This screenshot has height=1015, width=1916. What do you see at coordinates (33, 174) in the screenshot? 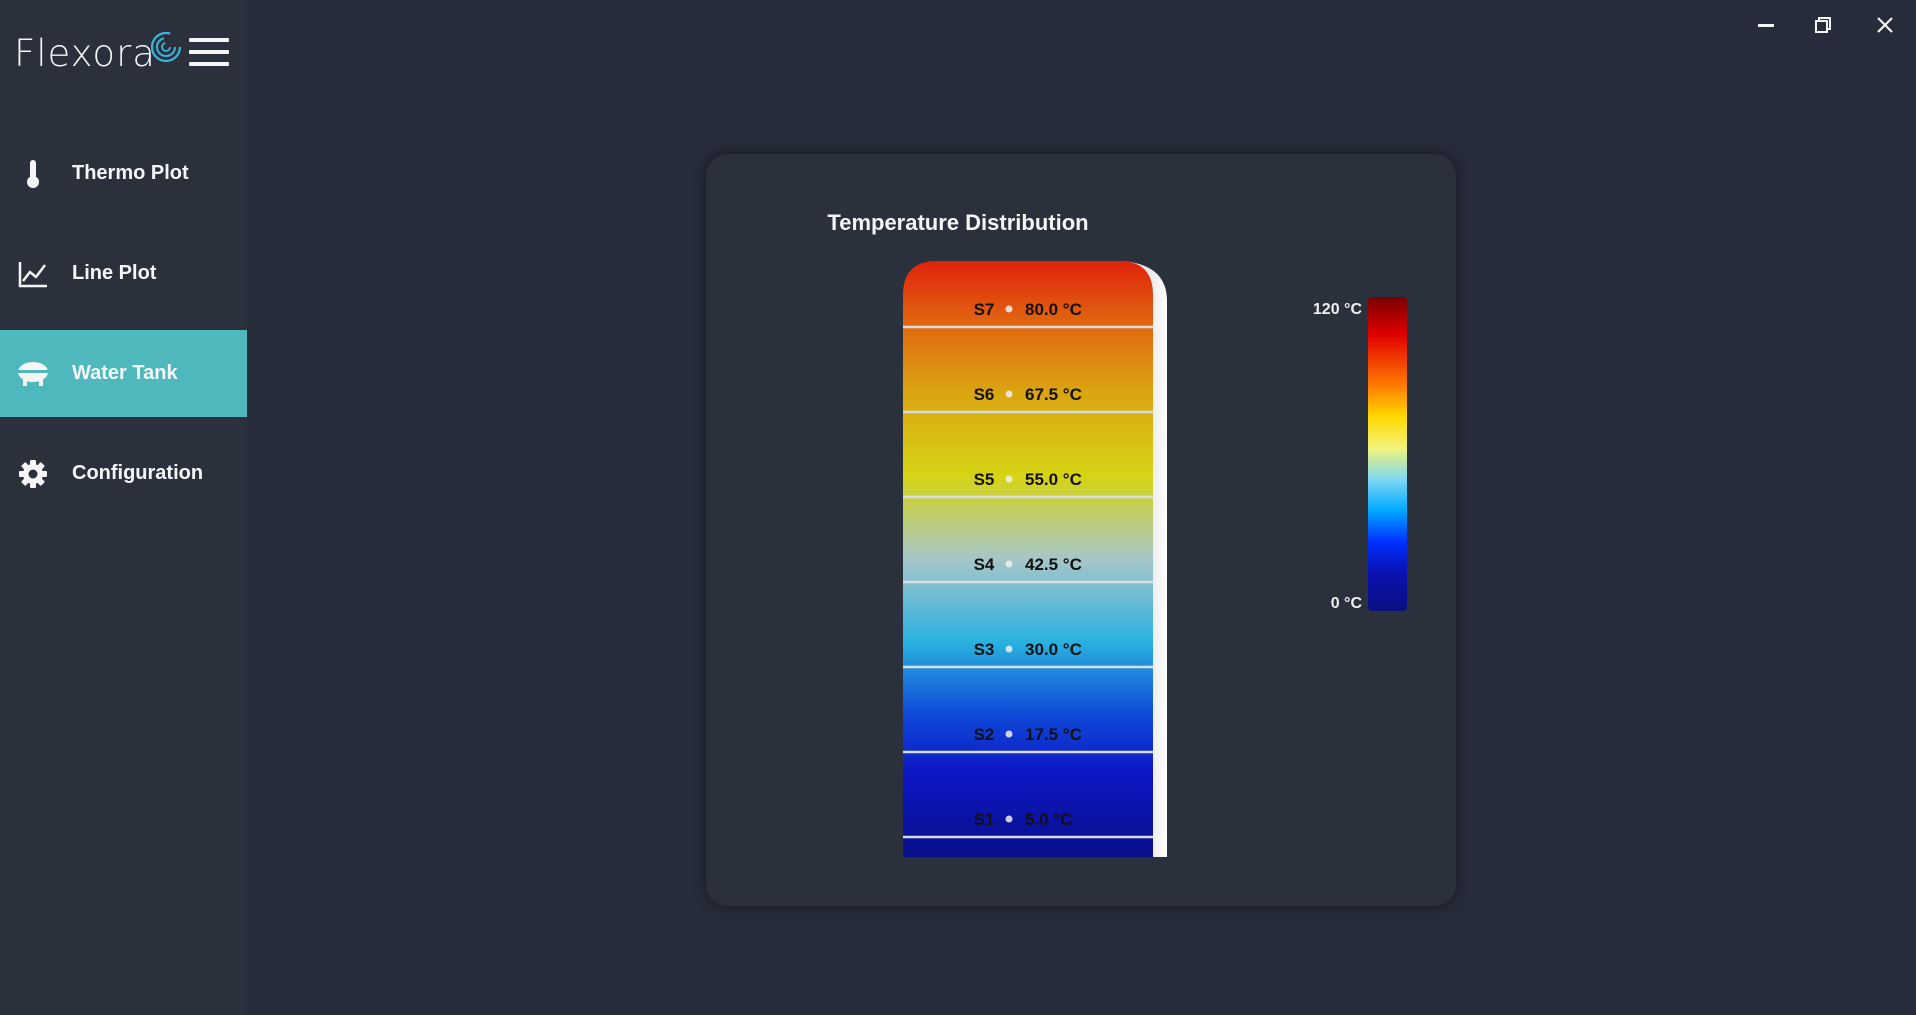
I see `thermometer-icon` at bounding box center [33, 174].